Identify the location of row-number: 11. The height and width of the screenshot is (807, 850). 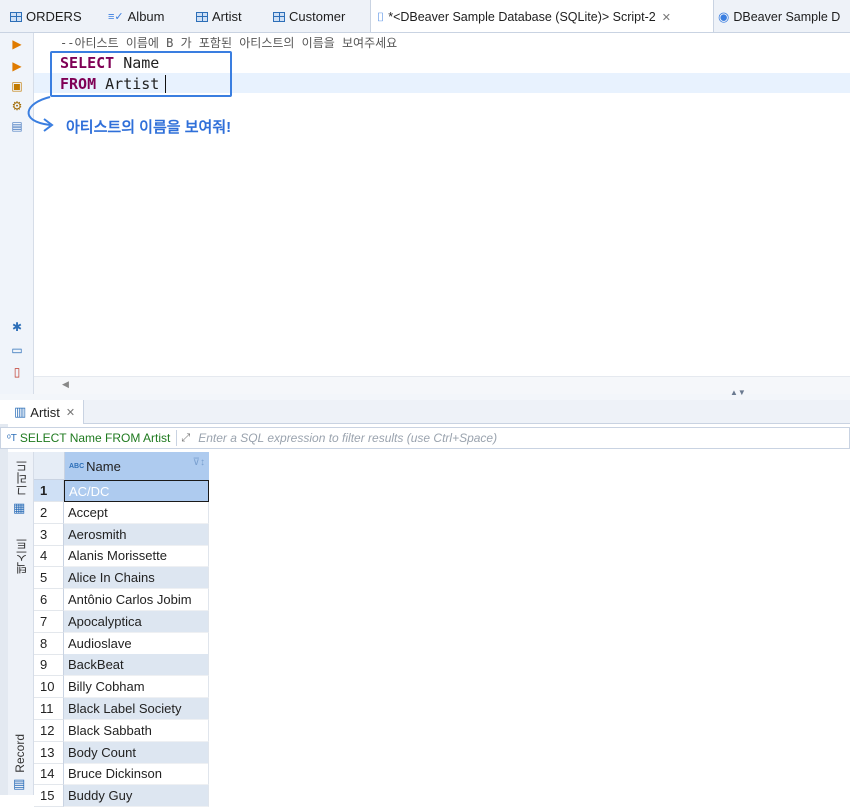
(49, 709).